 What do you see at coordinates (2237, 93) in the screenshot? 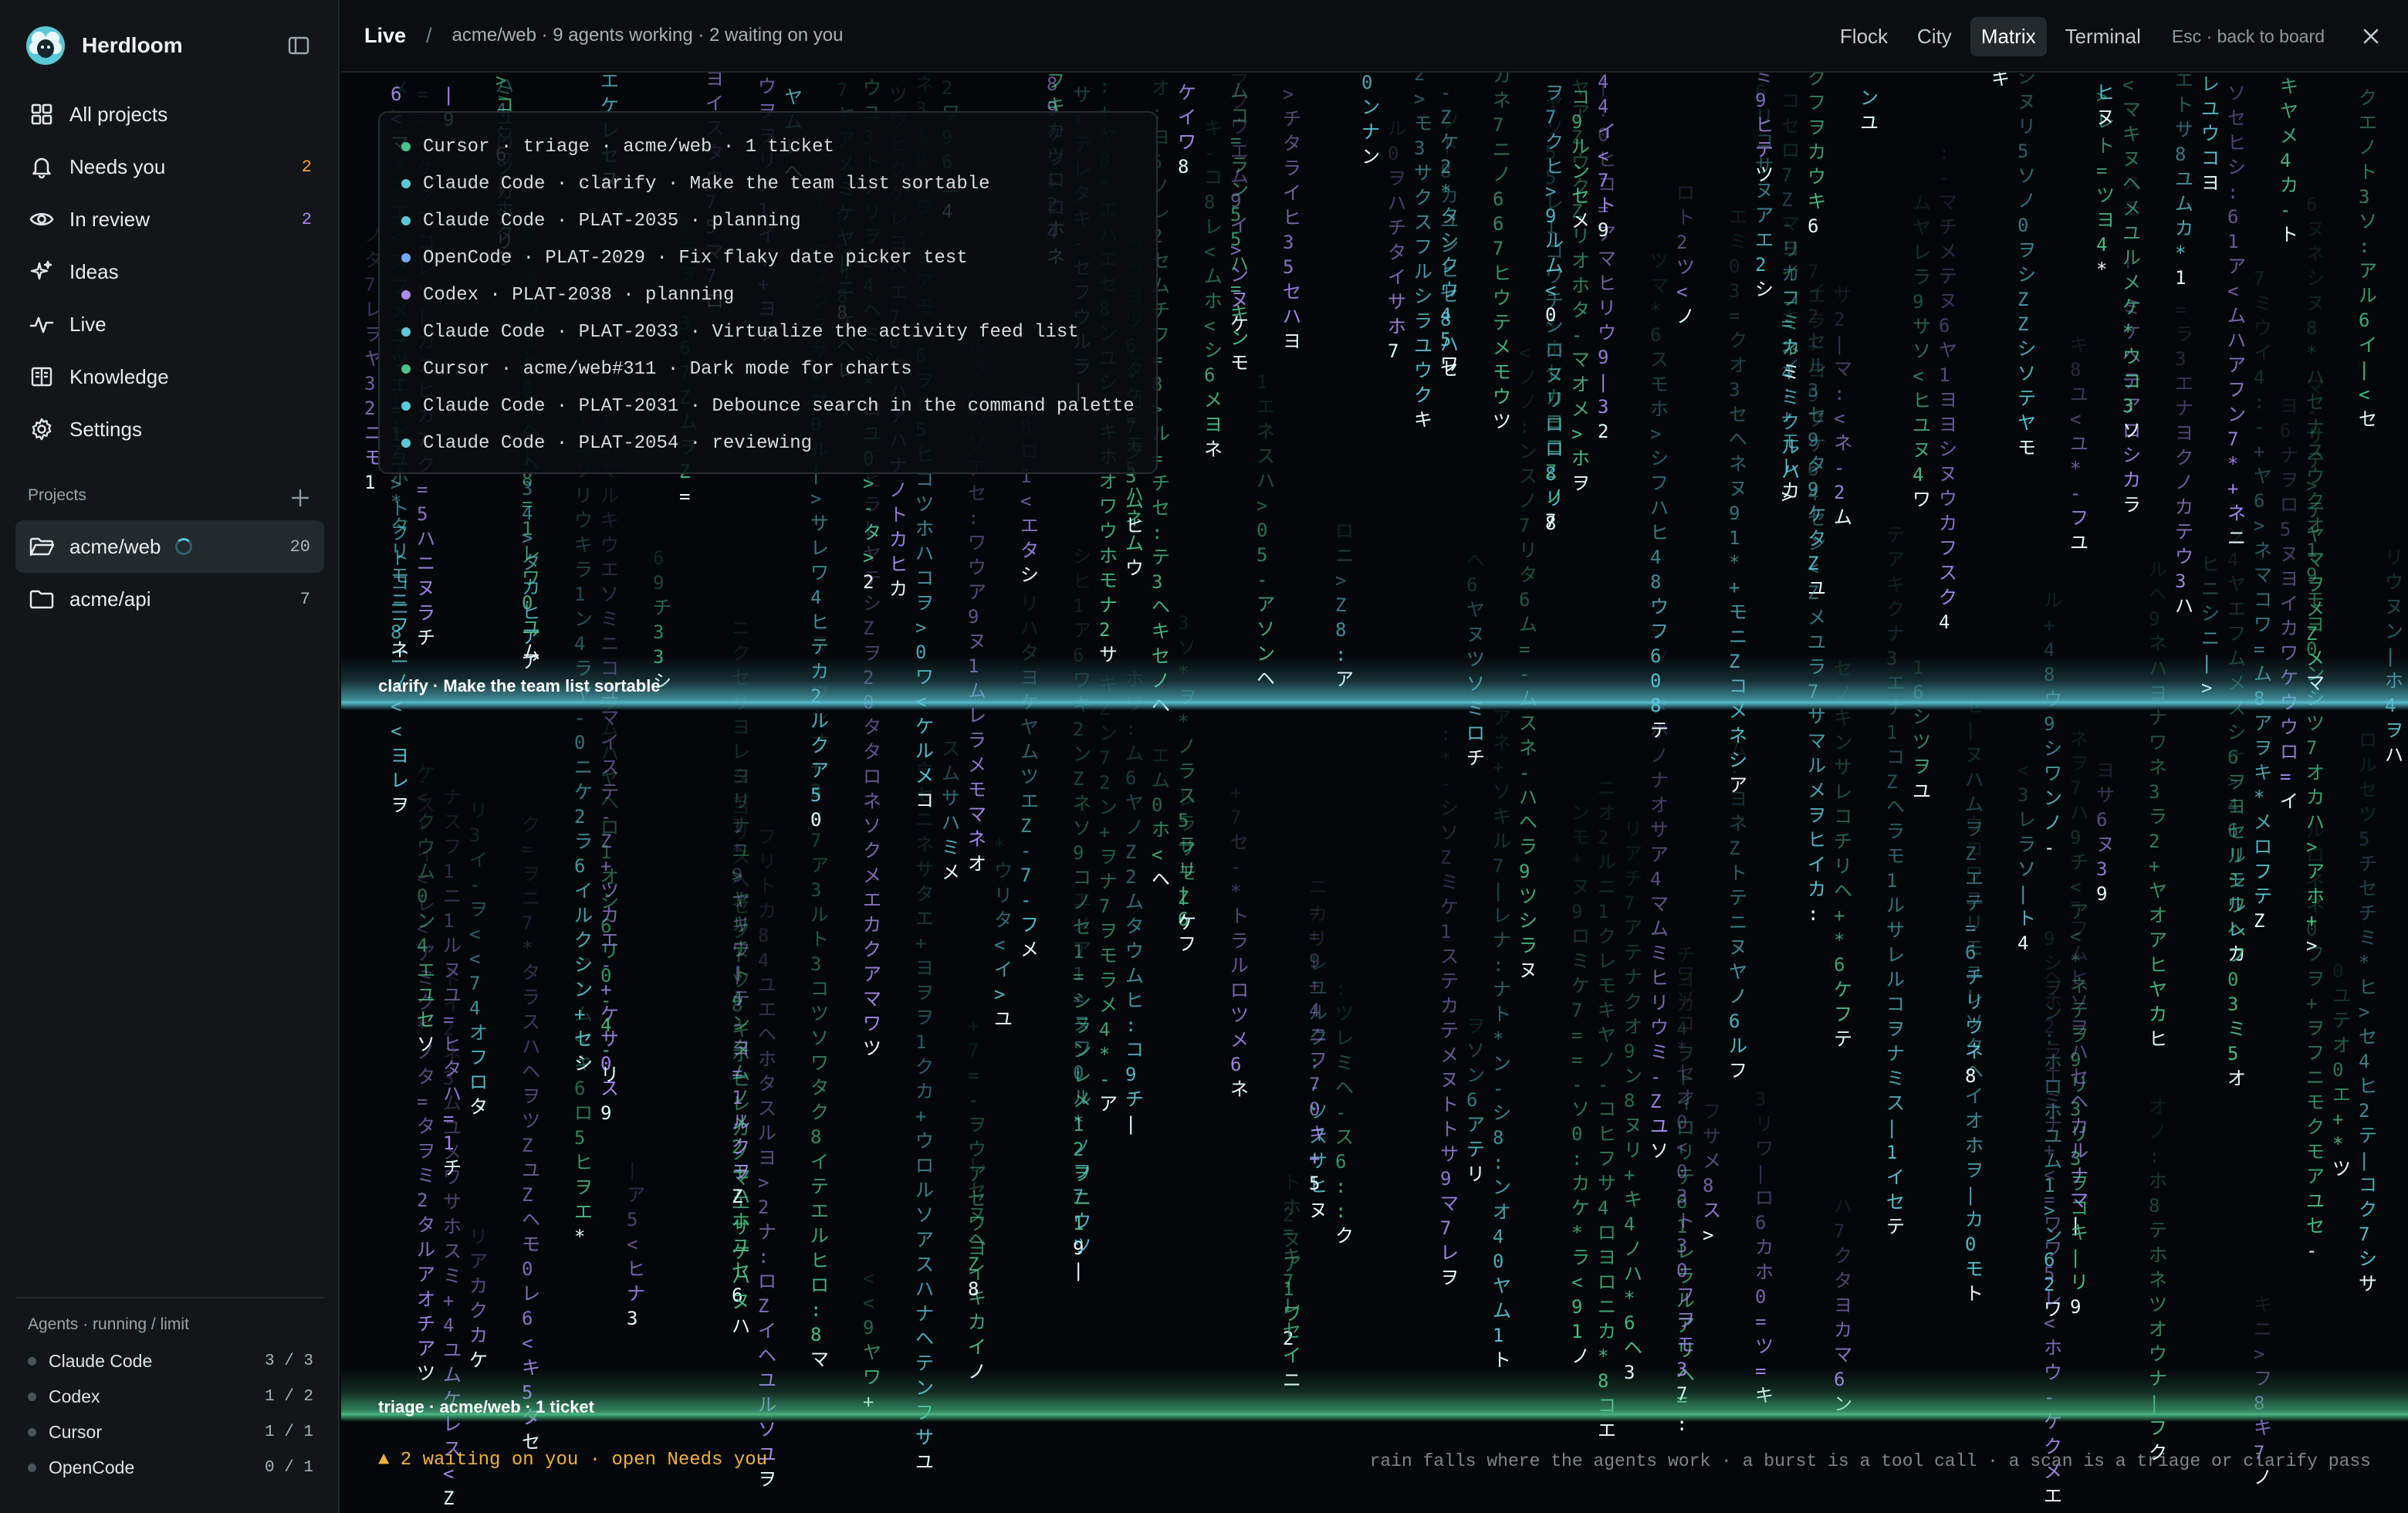
I see `rain-glyph: ソ` at bounding box center [2237, 93].